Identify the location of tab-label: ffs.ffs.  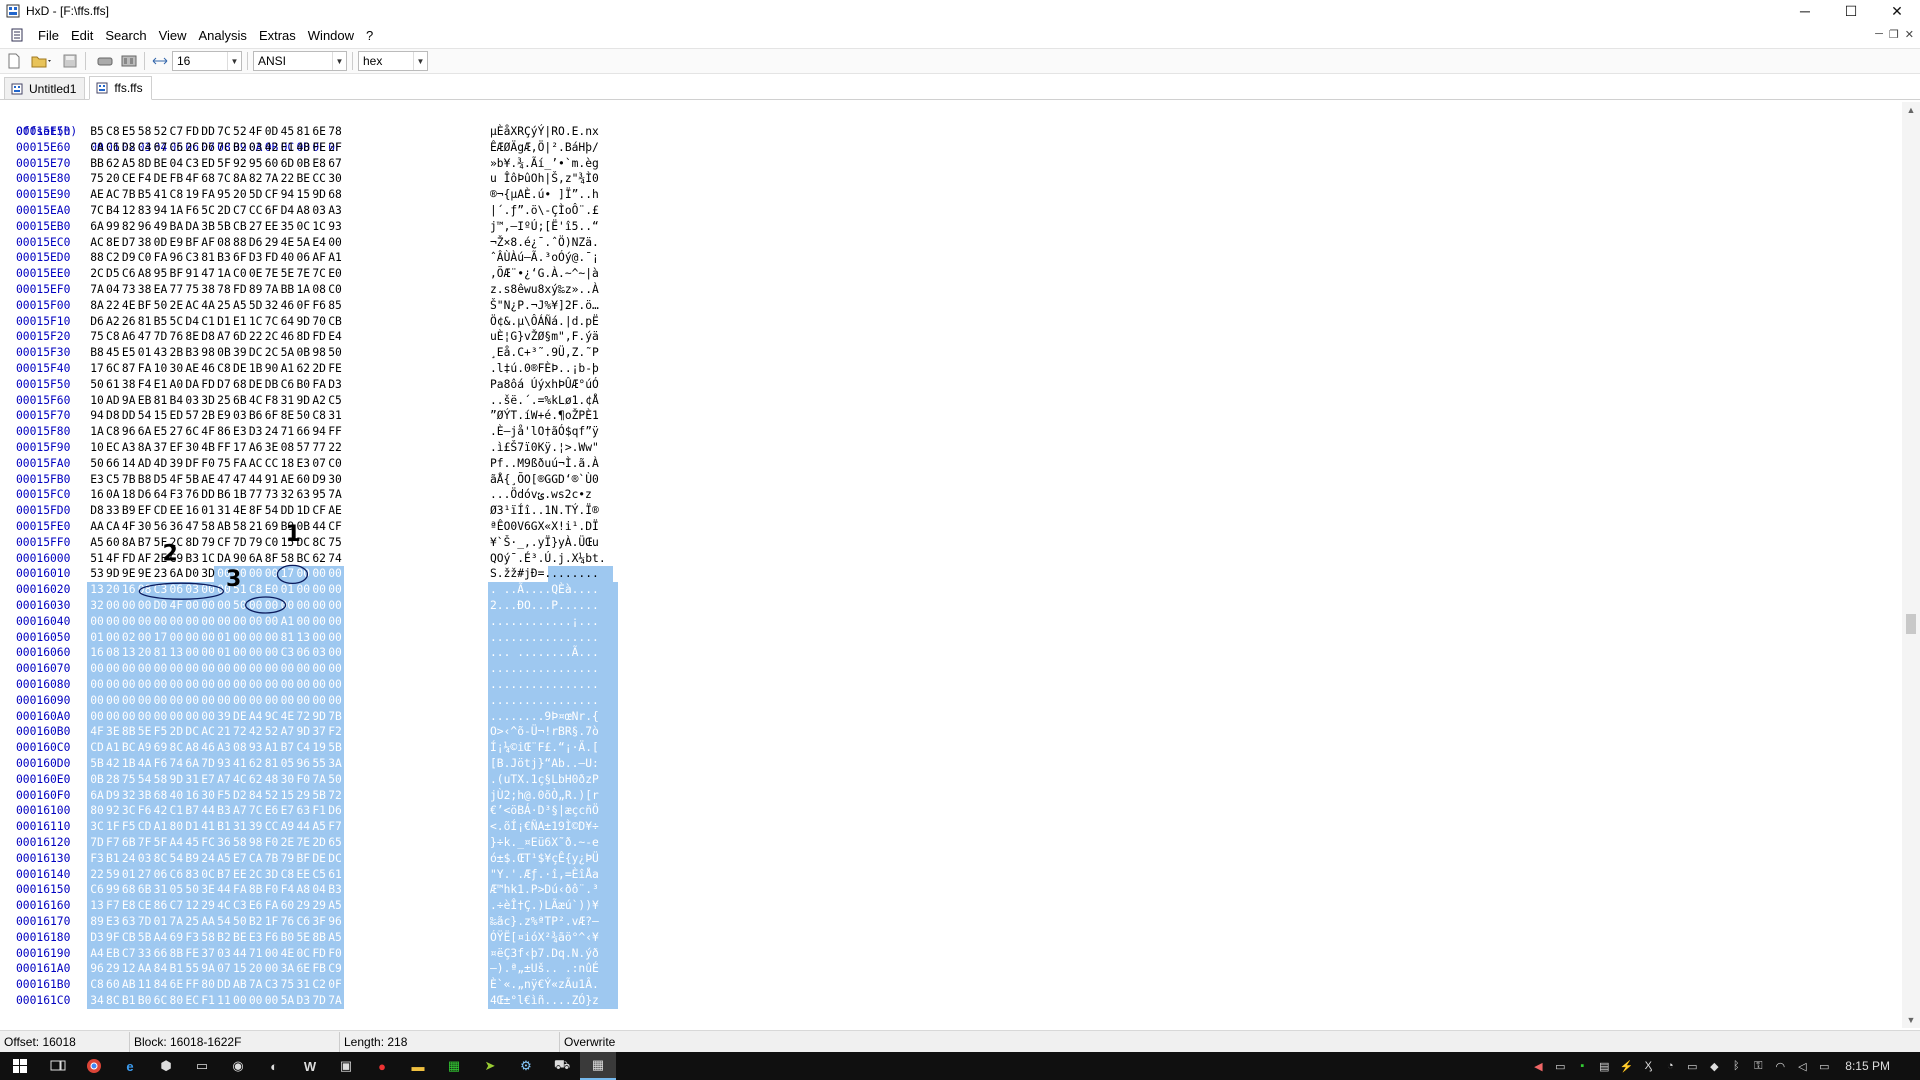
(128, 88).